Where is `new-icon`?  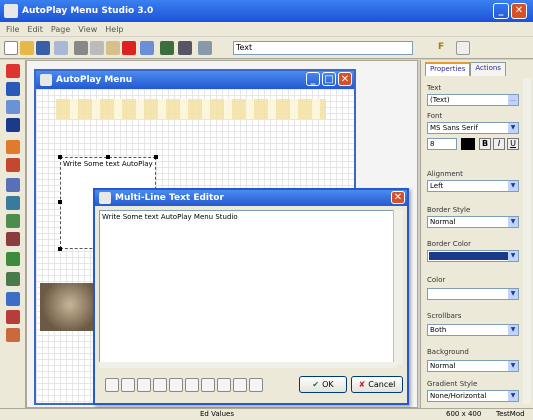 new-icon is located at coordinates (11, 48).